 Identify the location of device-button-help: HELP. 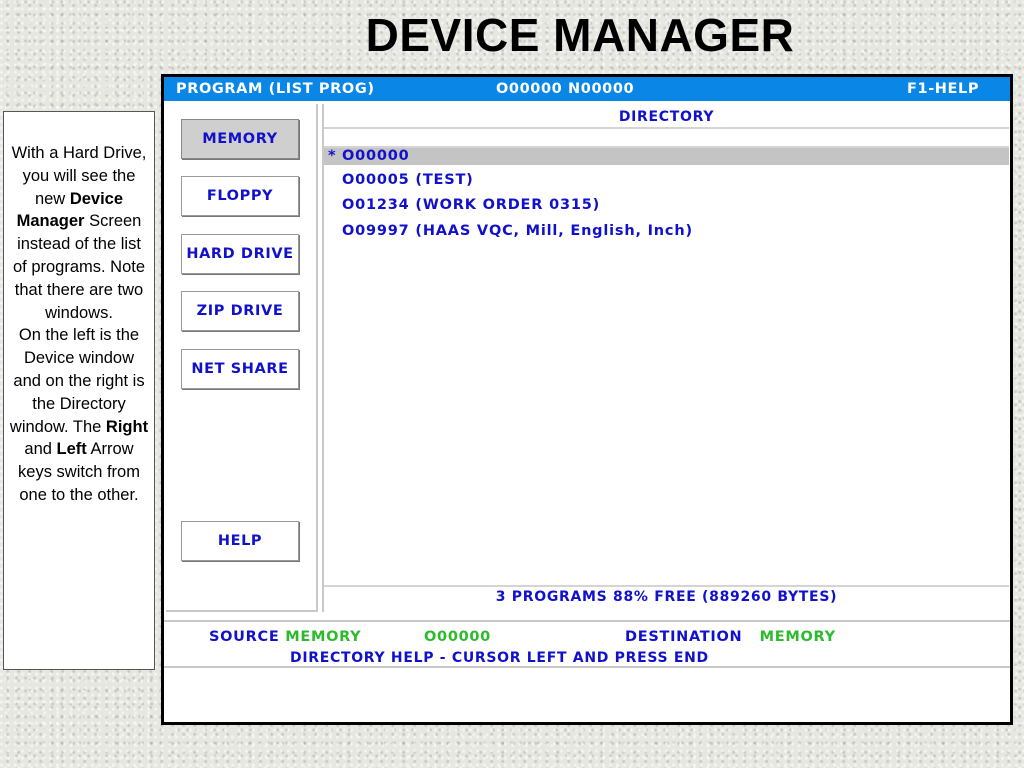
(240, 541).